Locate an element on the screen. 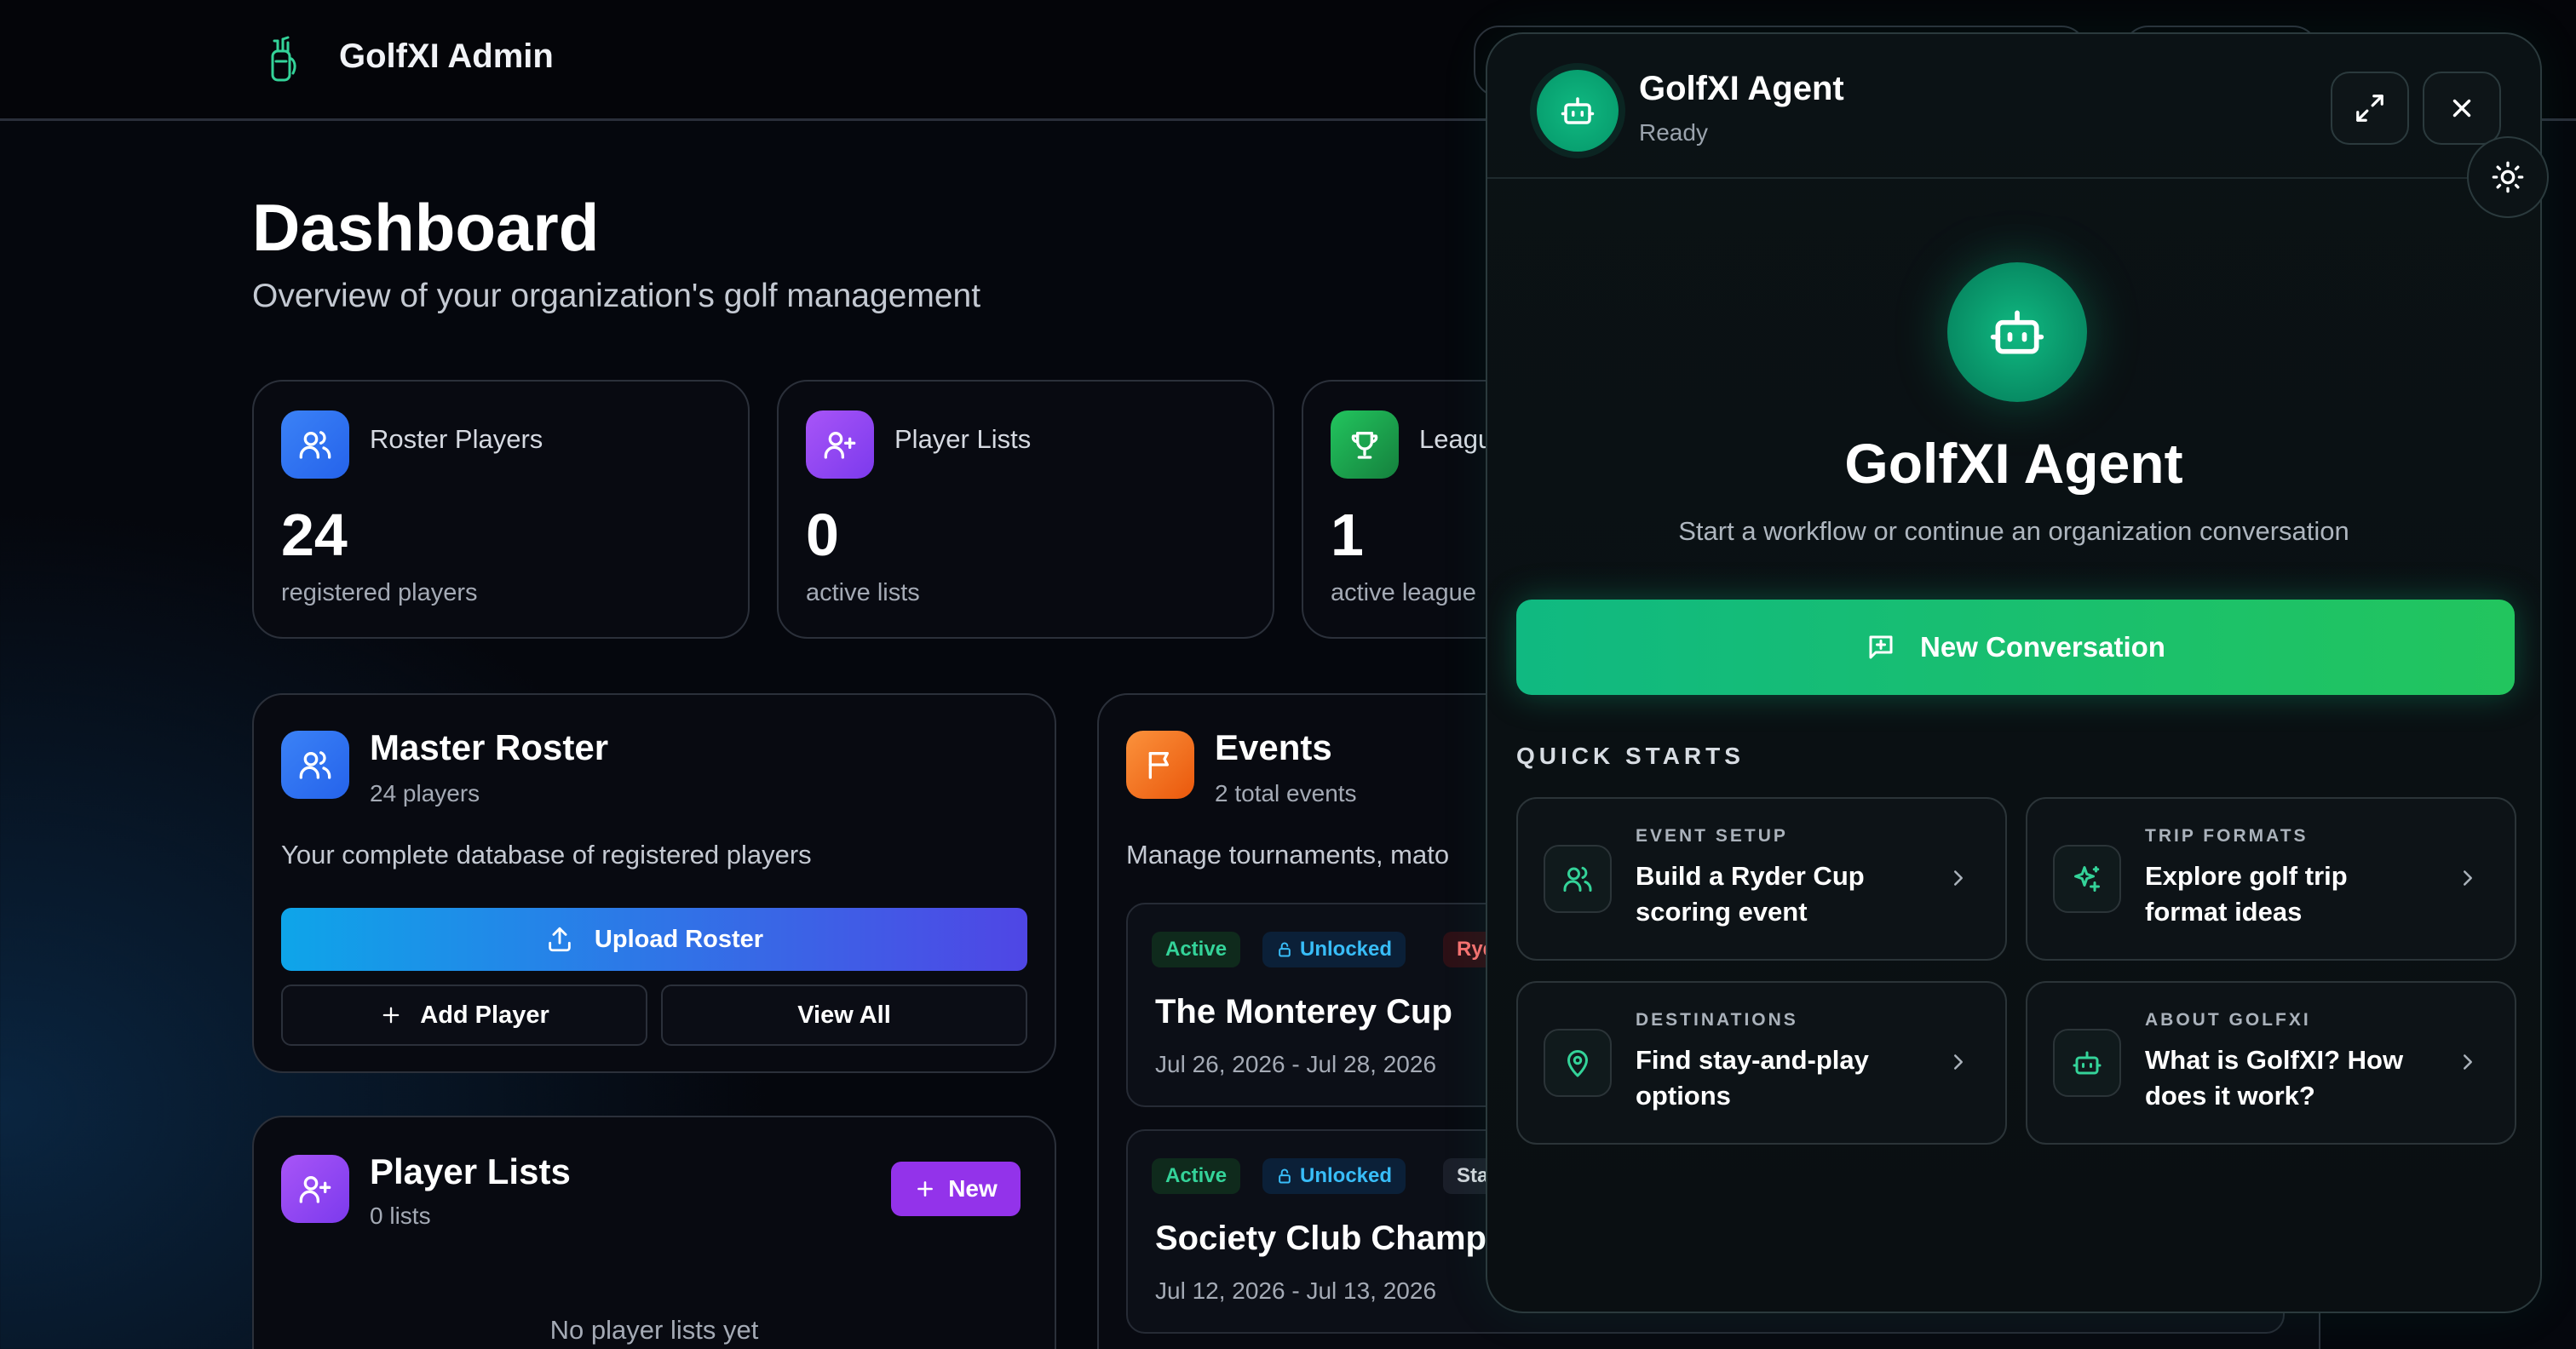 This screenshot has width=2576, height=1349. agent-panel-header: GolfXI Agent Ready is located at coordinates (2014, 107).